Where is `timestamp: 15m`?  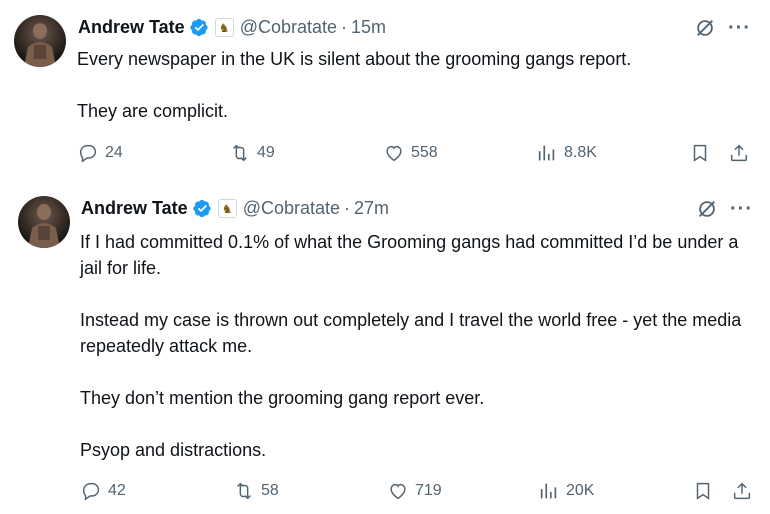
timestamp: 15m is located at coordinates (368, 27).